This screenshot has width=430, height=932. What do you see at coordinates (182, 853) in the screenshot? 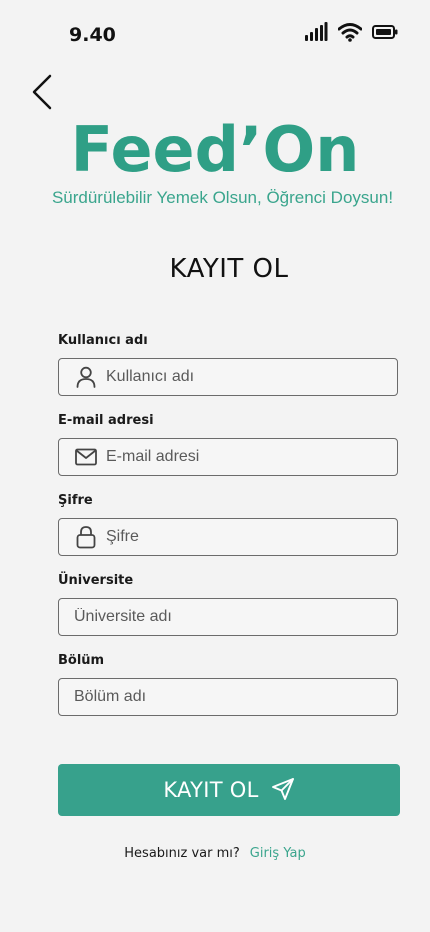
I see `login-question: Hesabınız var mı?` at bounding box center [182, 853].